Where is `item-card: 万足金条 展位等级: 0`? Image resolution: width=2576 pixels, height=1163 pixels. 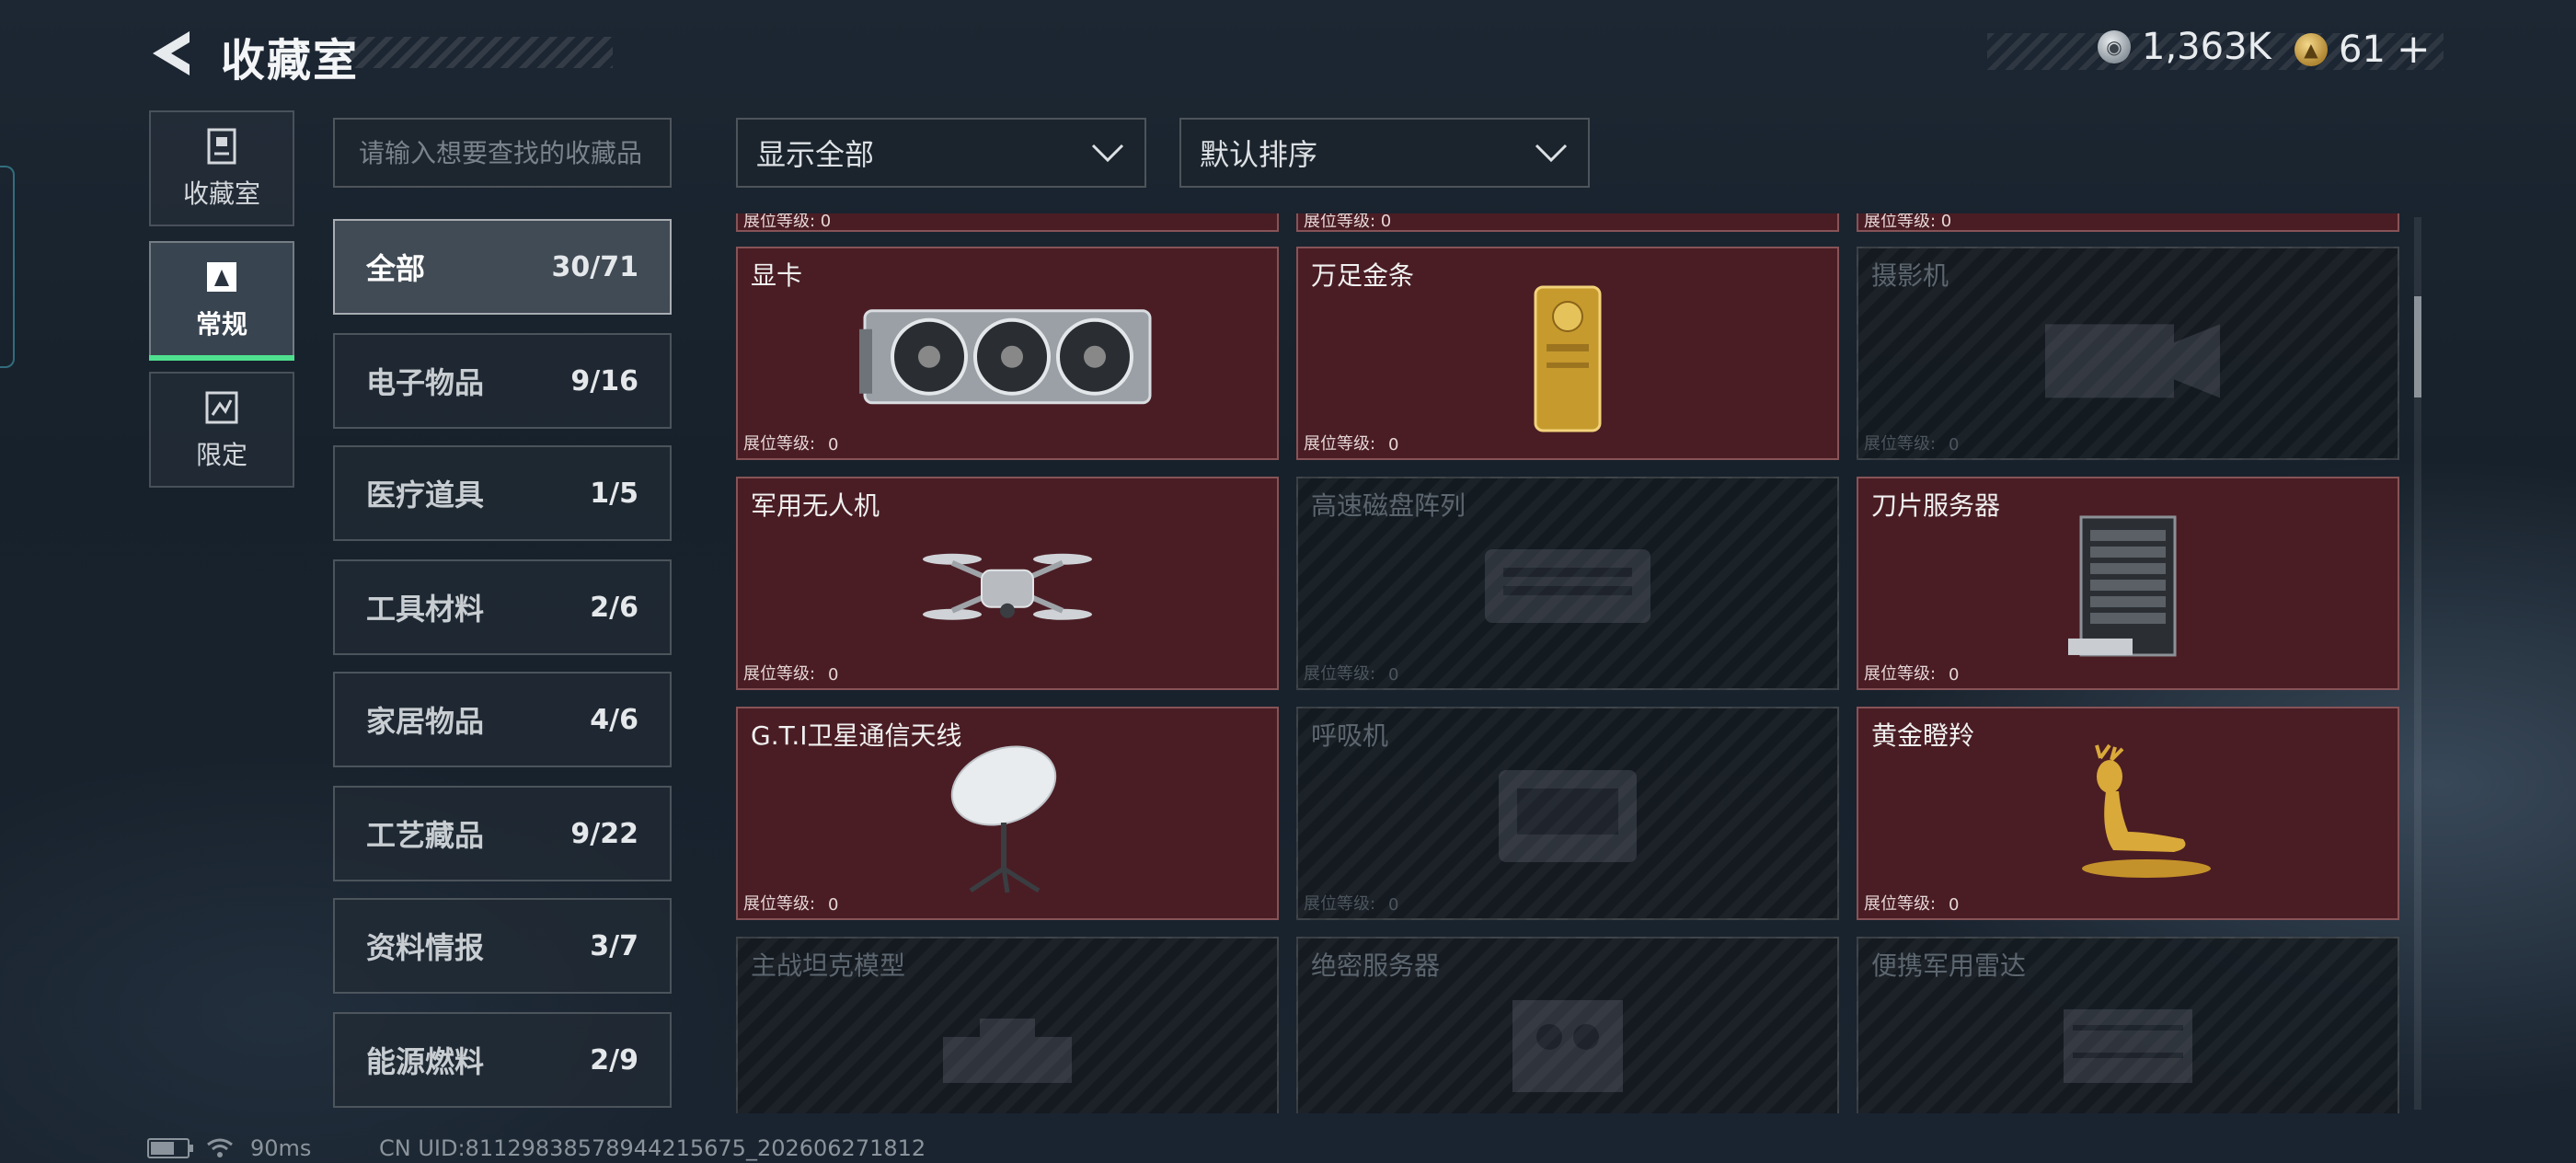 item-card: 万足金条 展位等级: 0 is located at coordinates (1567, 354).